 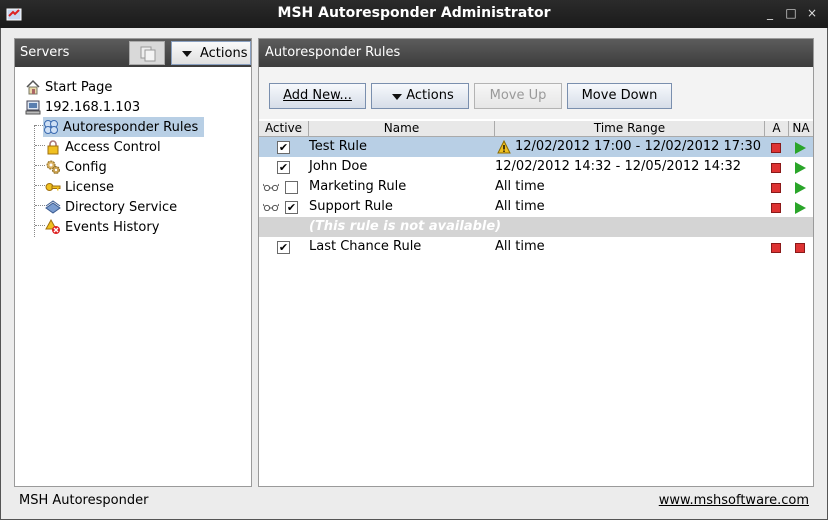 I want to click on rules-panel-header: Autoresponder Rules, so click(x=536, y=53).